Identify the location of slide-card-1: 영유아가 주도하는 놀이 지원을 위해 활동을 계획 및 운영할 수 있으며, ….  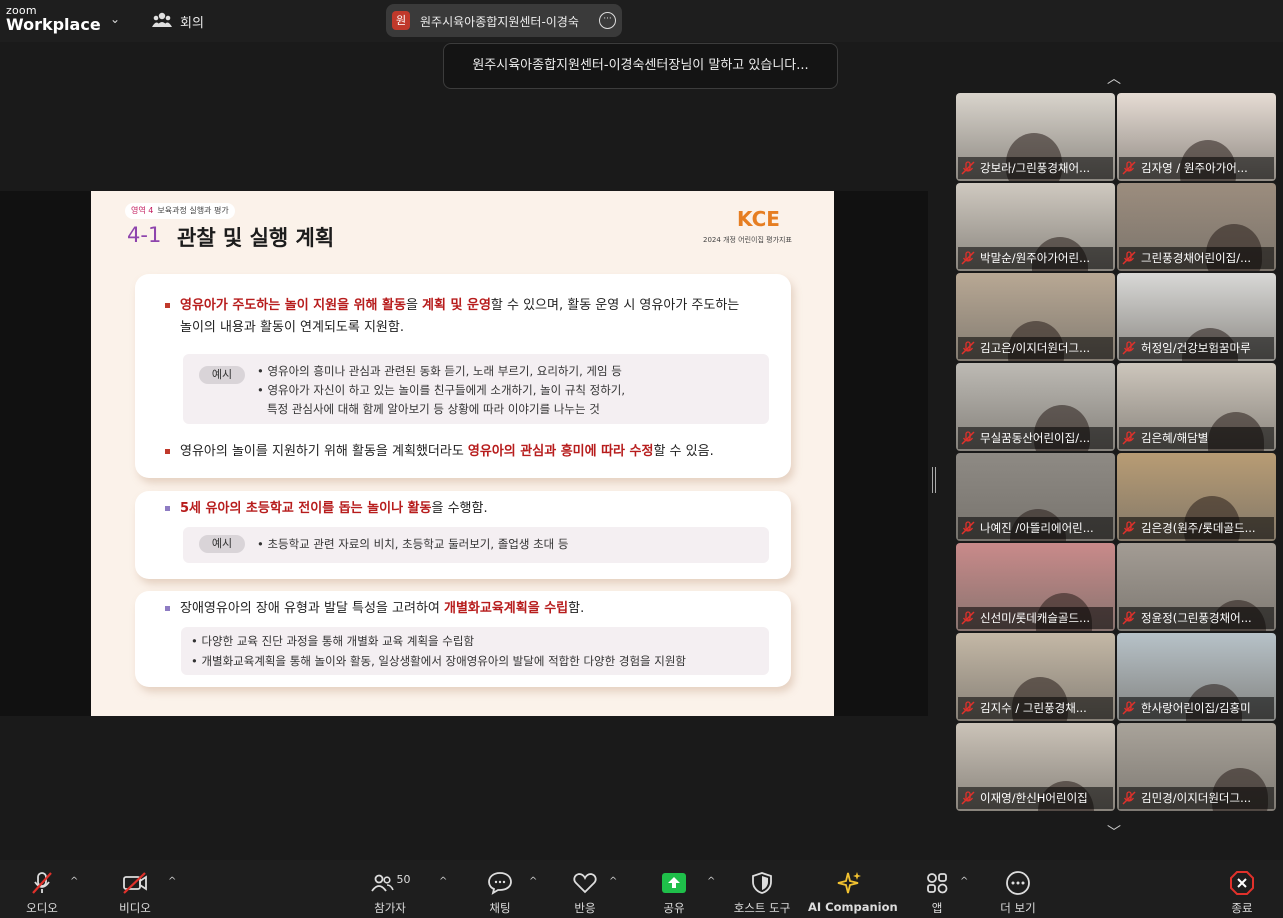
(463, 376).